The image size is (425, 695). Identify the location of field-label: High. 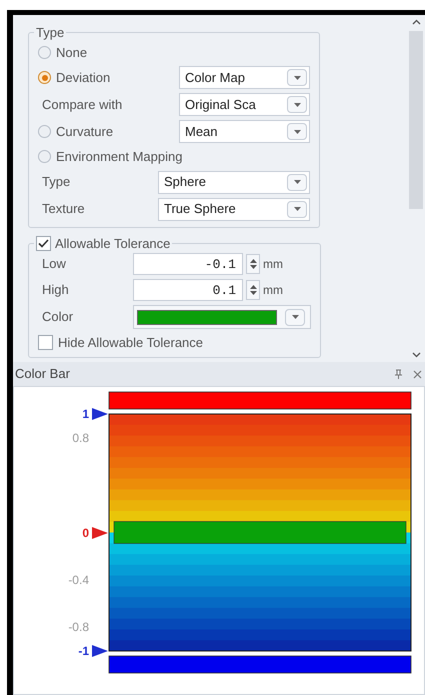
(56, 290).